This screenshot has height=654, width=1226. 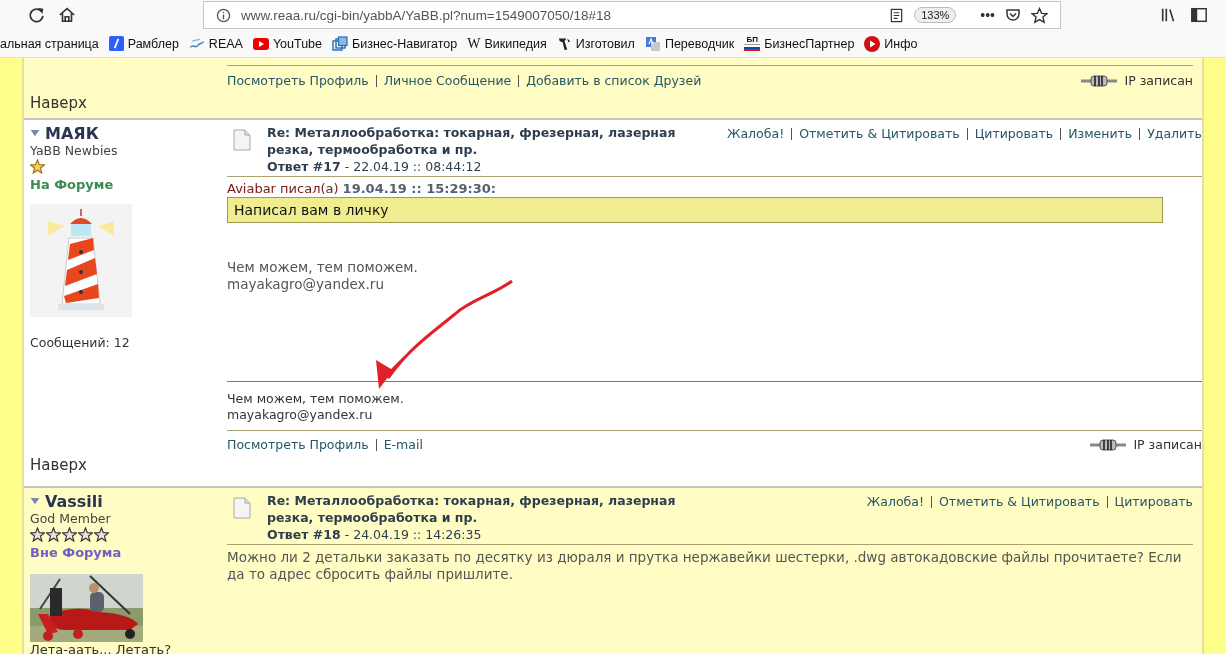 I want to click on reload-icon, so click(x=37, y=15).